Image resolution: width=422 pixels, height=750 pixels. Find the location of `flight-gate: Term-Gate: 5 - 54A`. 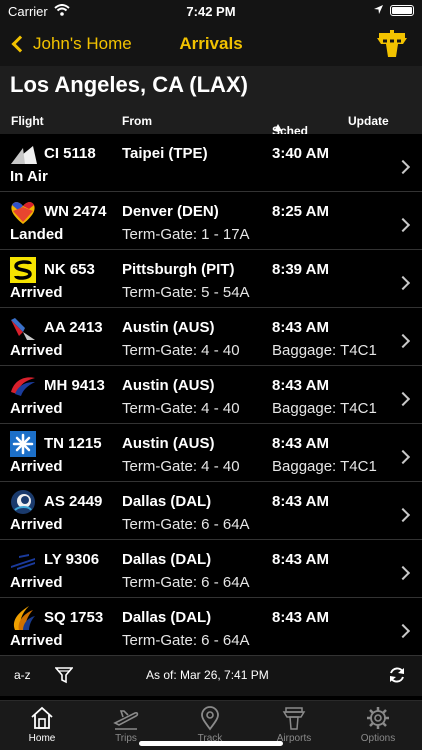

flight-gate: Term-Gate: 5 - 54A is located at coordinates (186, 292).